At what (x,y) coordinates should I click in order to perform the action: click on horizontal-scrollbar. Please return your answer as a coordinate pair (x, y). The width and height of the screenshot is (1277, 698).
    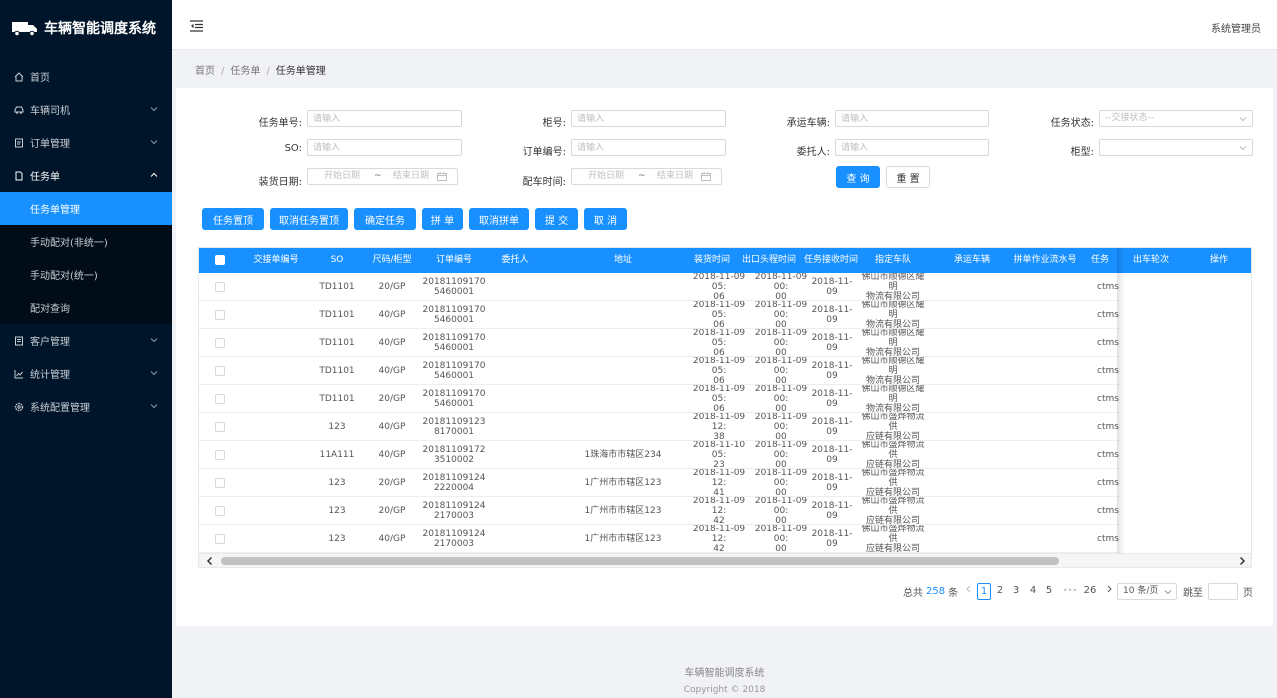
    Looking at the image, I should click on (725, 560).